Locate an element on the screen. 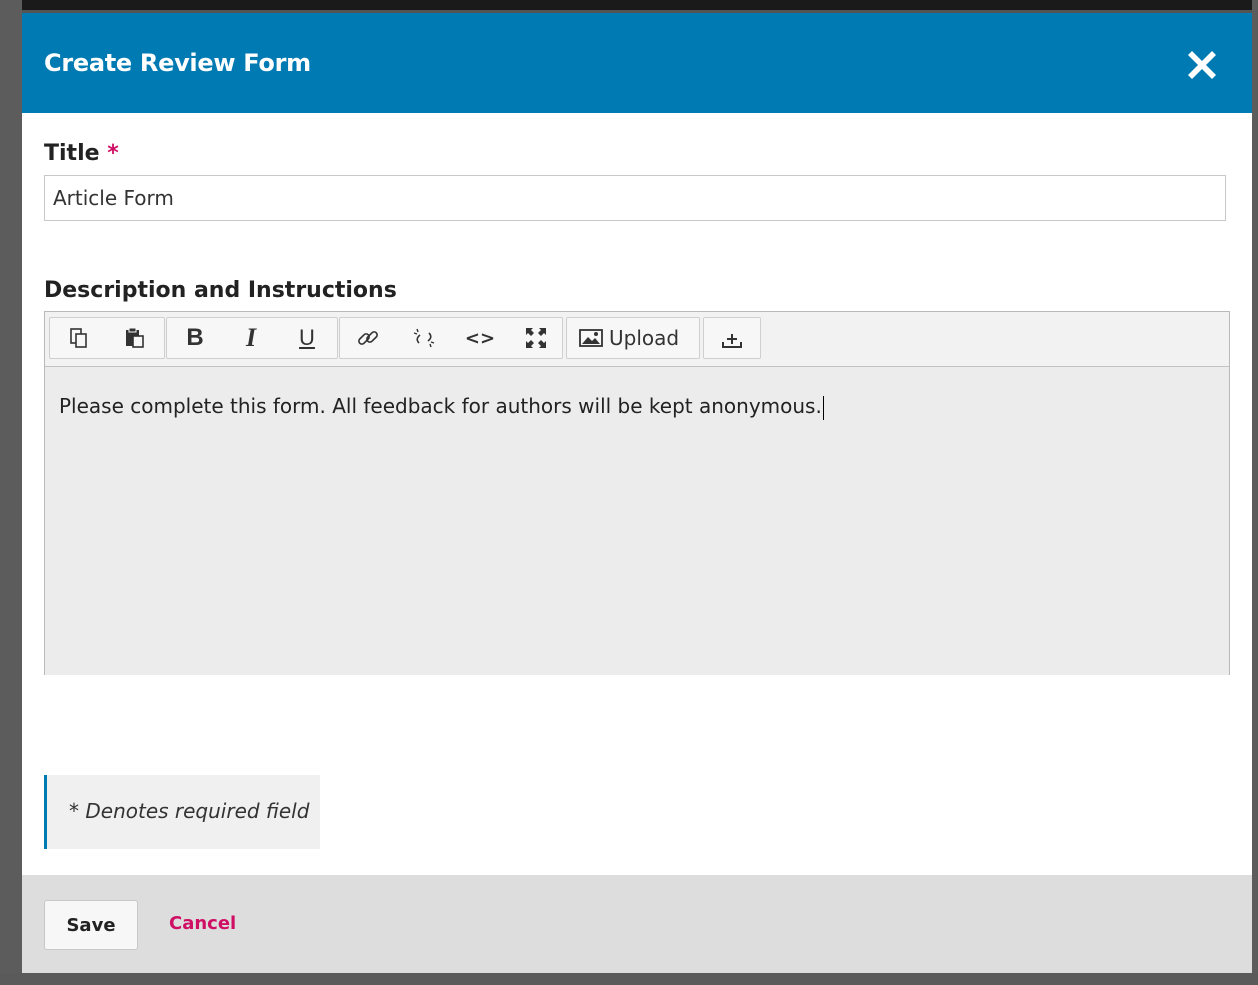 This screenshot has height=985, width=1258. code-button: <> is located at coordinates (480, 338).